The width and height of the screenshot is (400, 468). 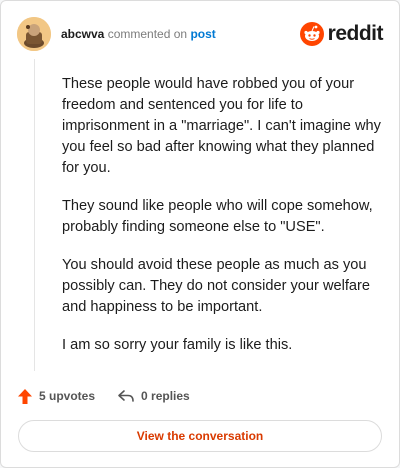 What do you see at coordinates (103, 396) in the screenshot?
I see `comment-actions: 5 upvotes 0 replies` at bounding box center [103, 396].